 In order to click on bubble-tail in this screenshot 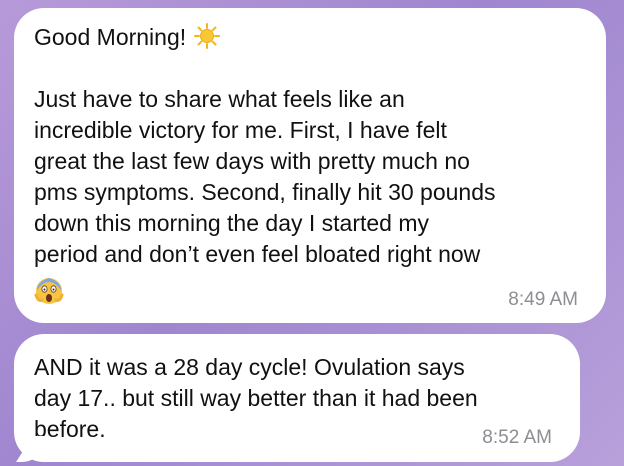, I will do `click(30, 449)`.